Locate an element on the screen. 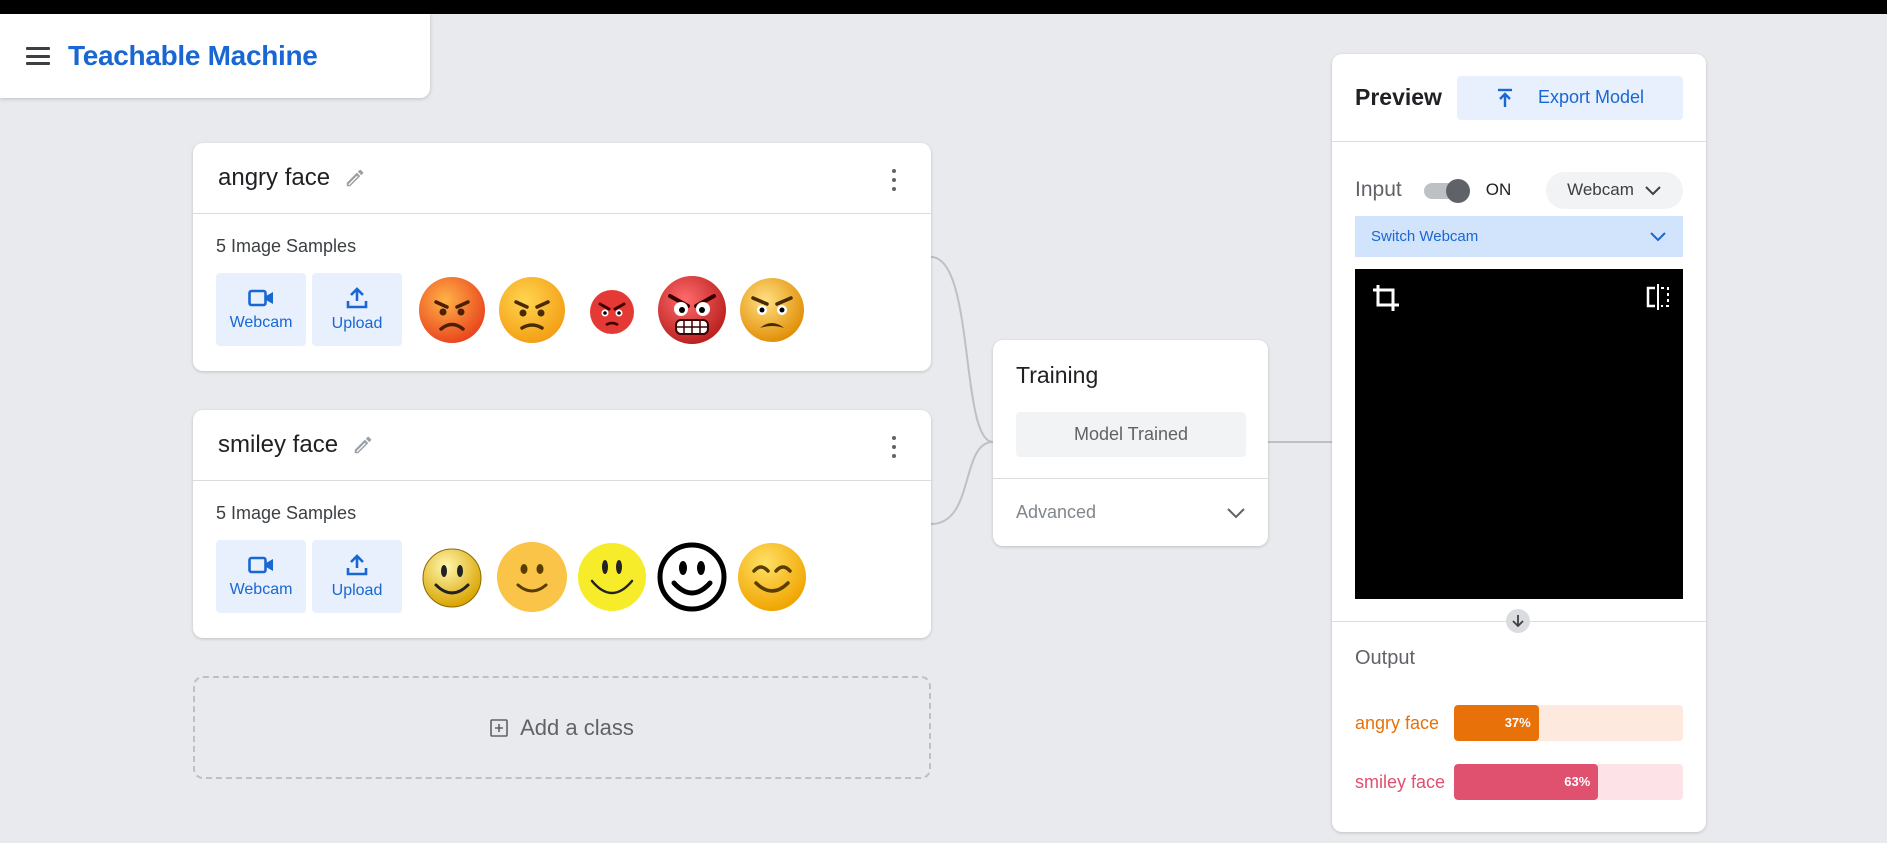  output-title: Output is located at coordinates (1385, 658).